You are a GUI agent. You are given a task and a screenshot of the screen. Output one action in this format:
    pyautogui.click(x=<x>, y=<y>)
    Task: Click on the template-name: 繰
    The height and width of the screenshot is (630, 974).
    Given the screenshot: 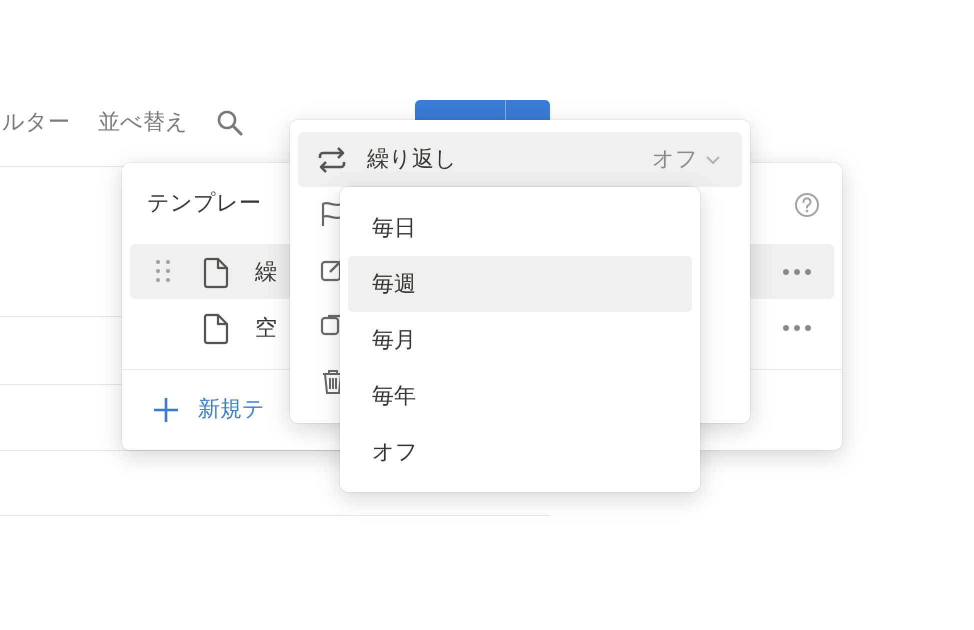 What is the action you would take?
    pyautogui.click(x=266, y=273)
    